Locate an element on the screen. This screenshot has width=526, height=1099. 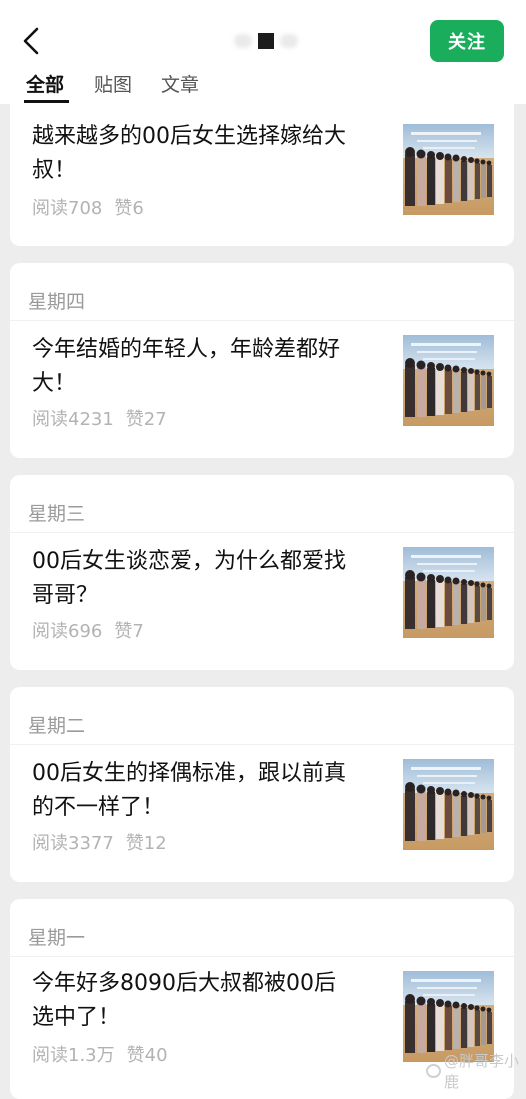
day-label: 星期二 is located at coordinates (57, 726).